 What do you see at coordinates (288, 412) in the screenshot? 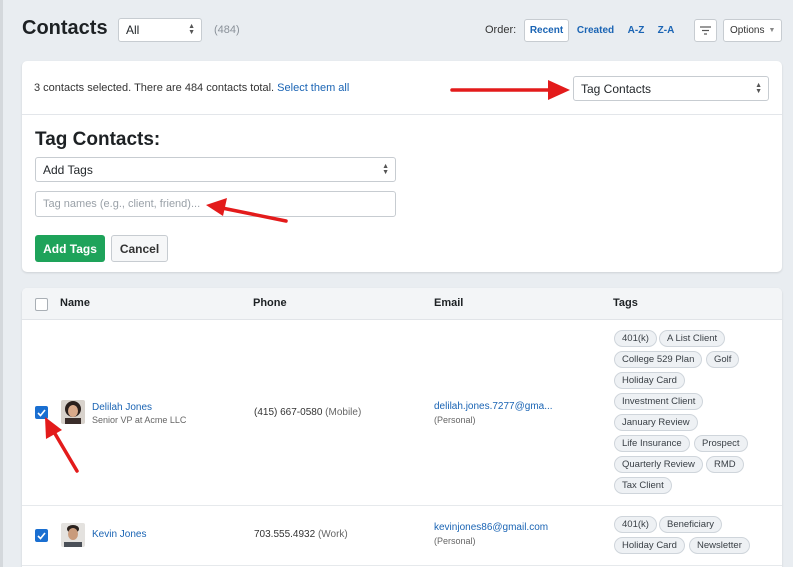
I see `phone-number: (415) 667-0580` at bounding box center [288, 412].